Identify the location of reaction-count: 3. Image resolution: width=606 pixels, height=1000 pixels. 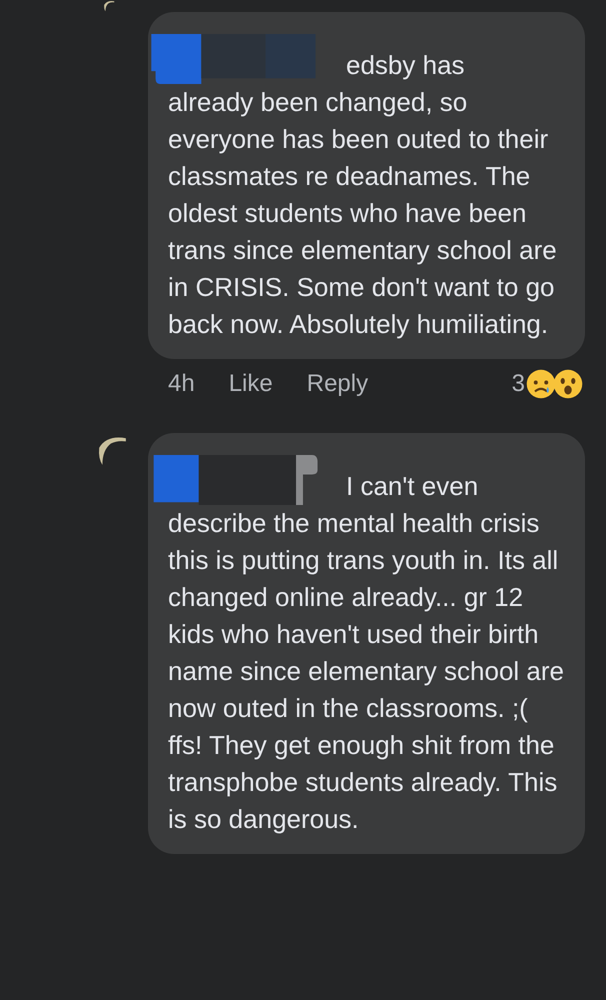
(518, 384).